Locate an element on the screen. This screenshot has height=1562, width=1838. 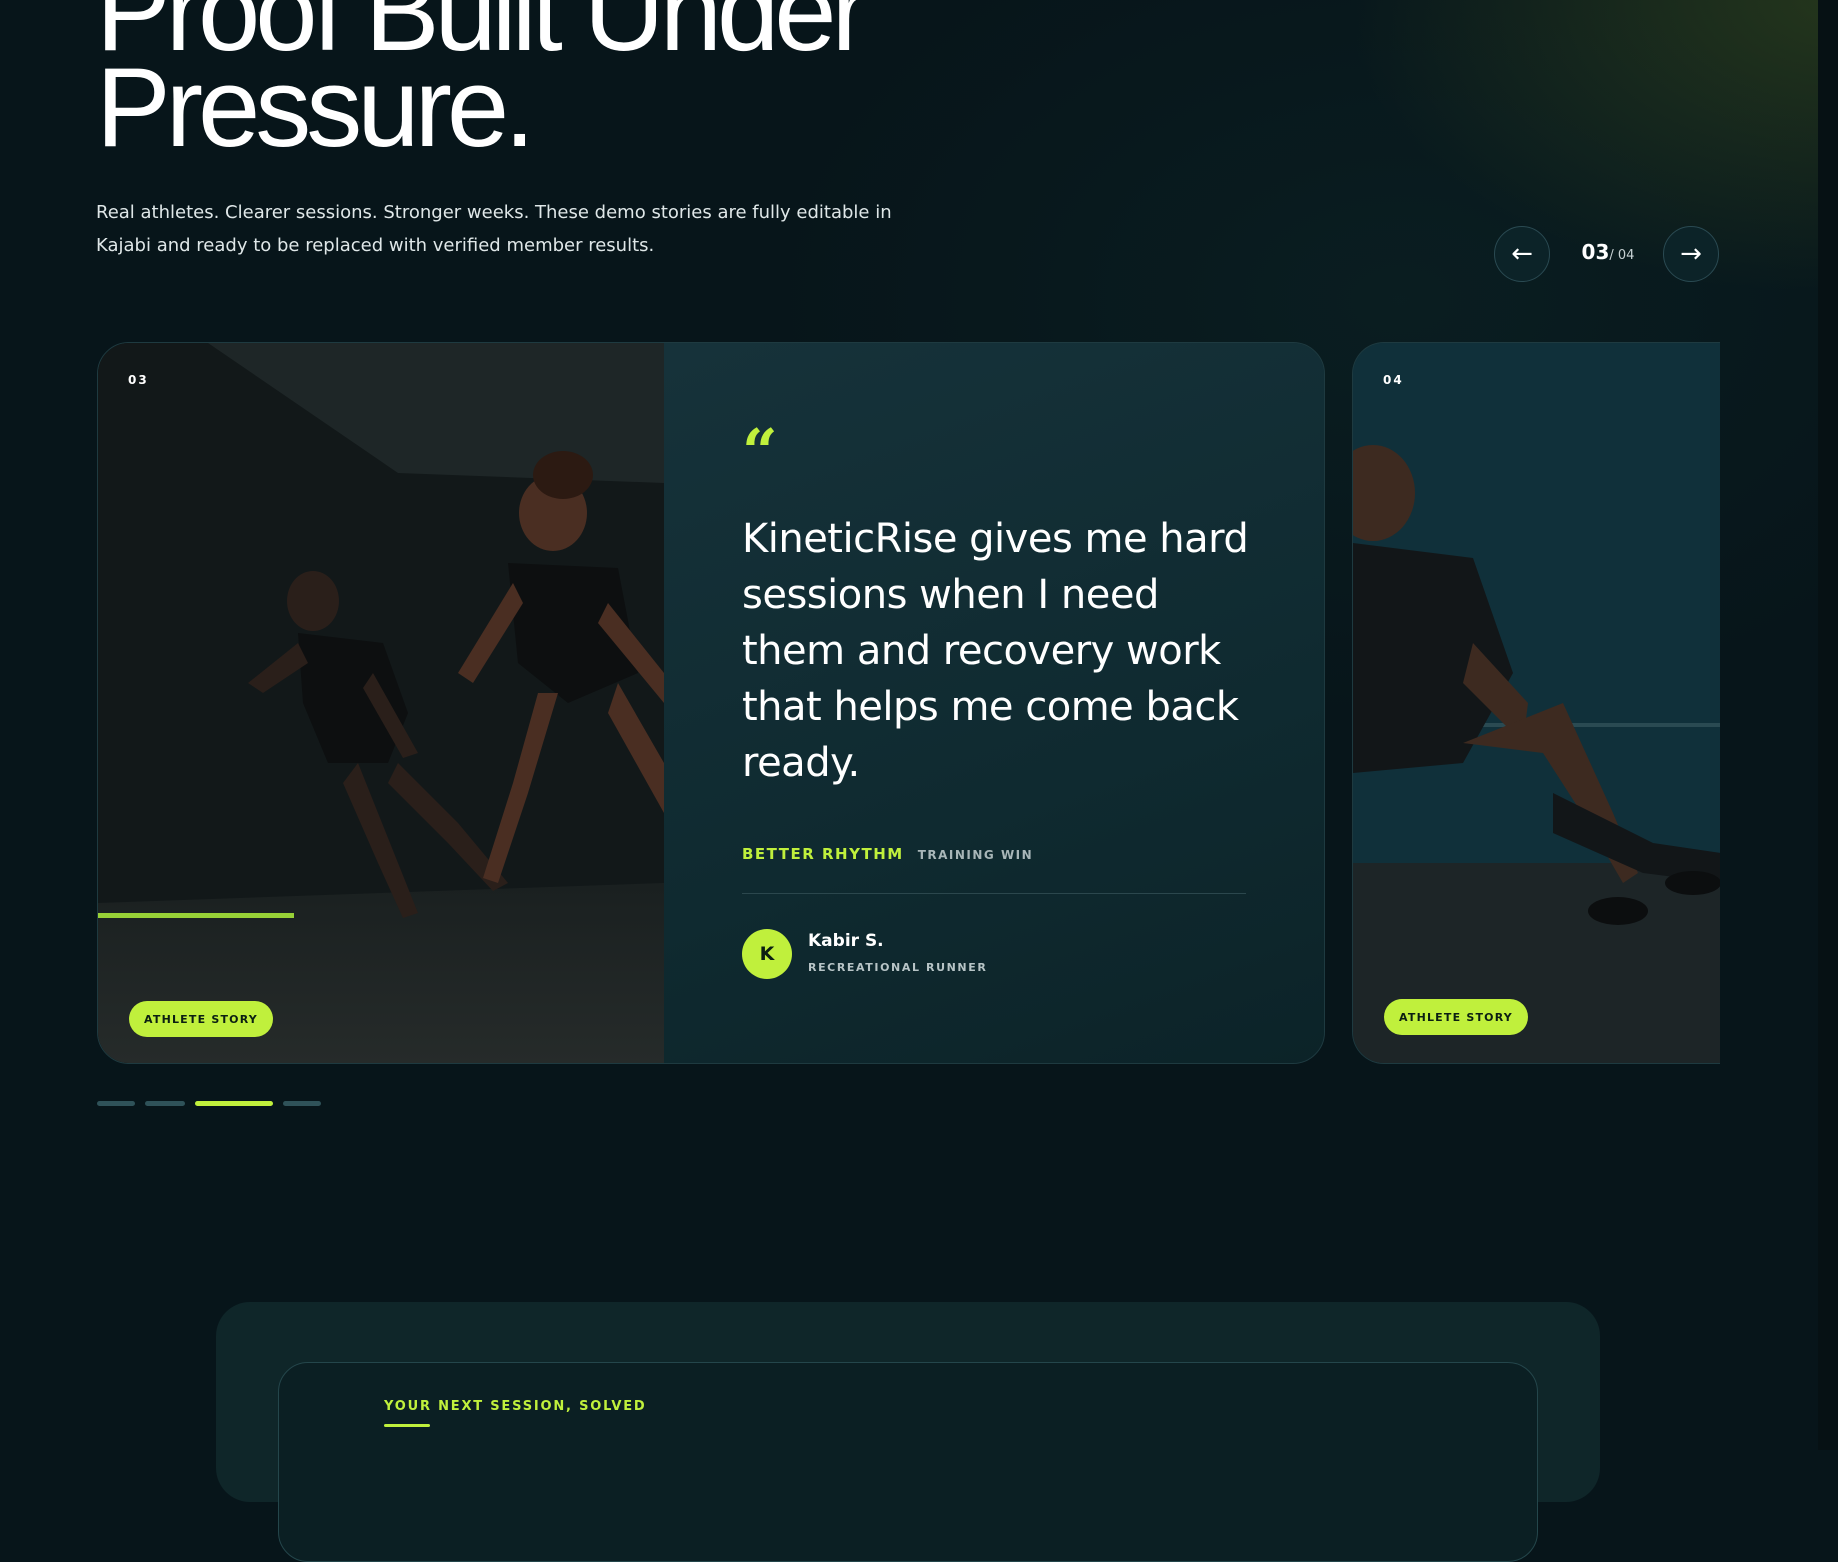
tag-secondary: TRAINING WIN is located at coordinates (975, 855).